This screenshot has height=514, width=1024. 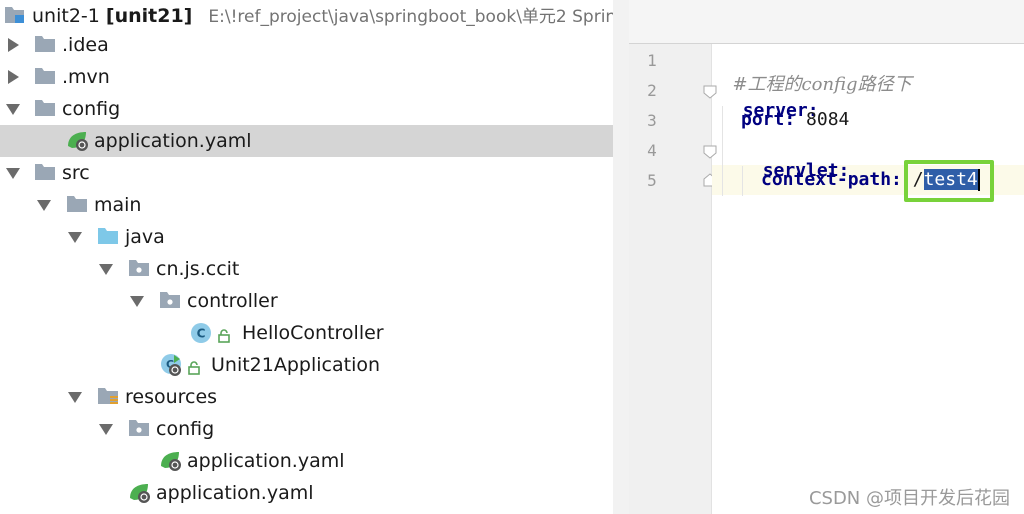 I want to click on tree-item-resources-config-application-yaml: application.yaml, so click(x=306, y=461).